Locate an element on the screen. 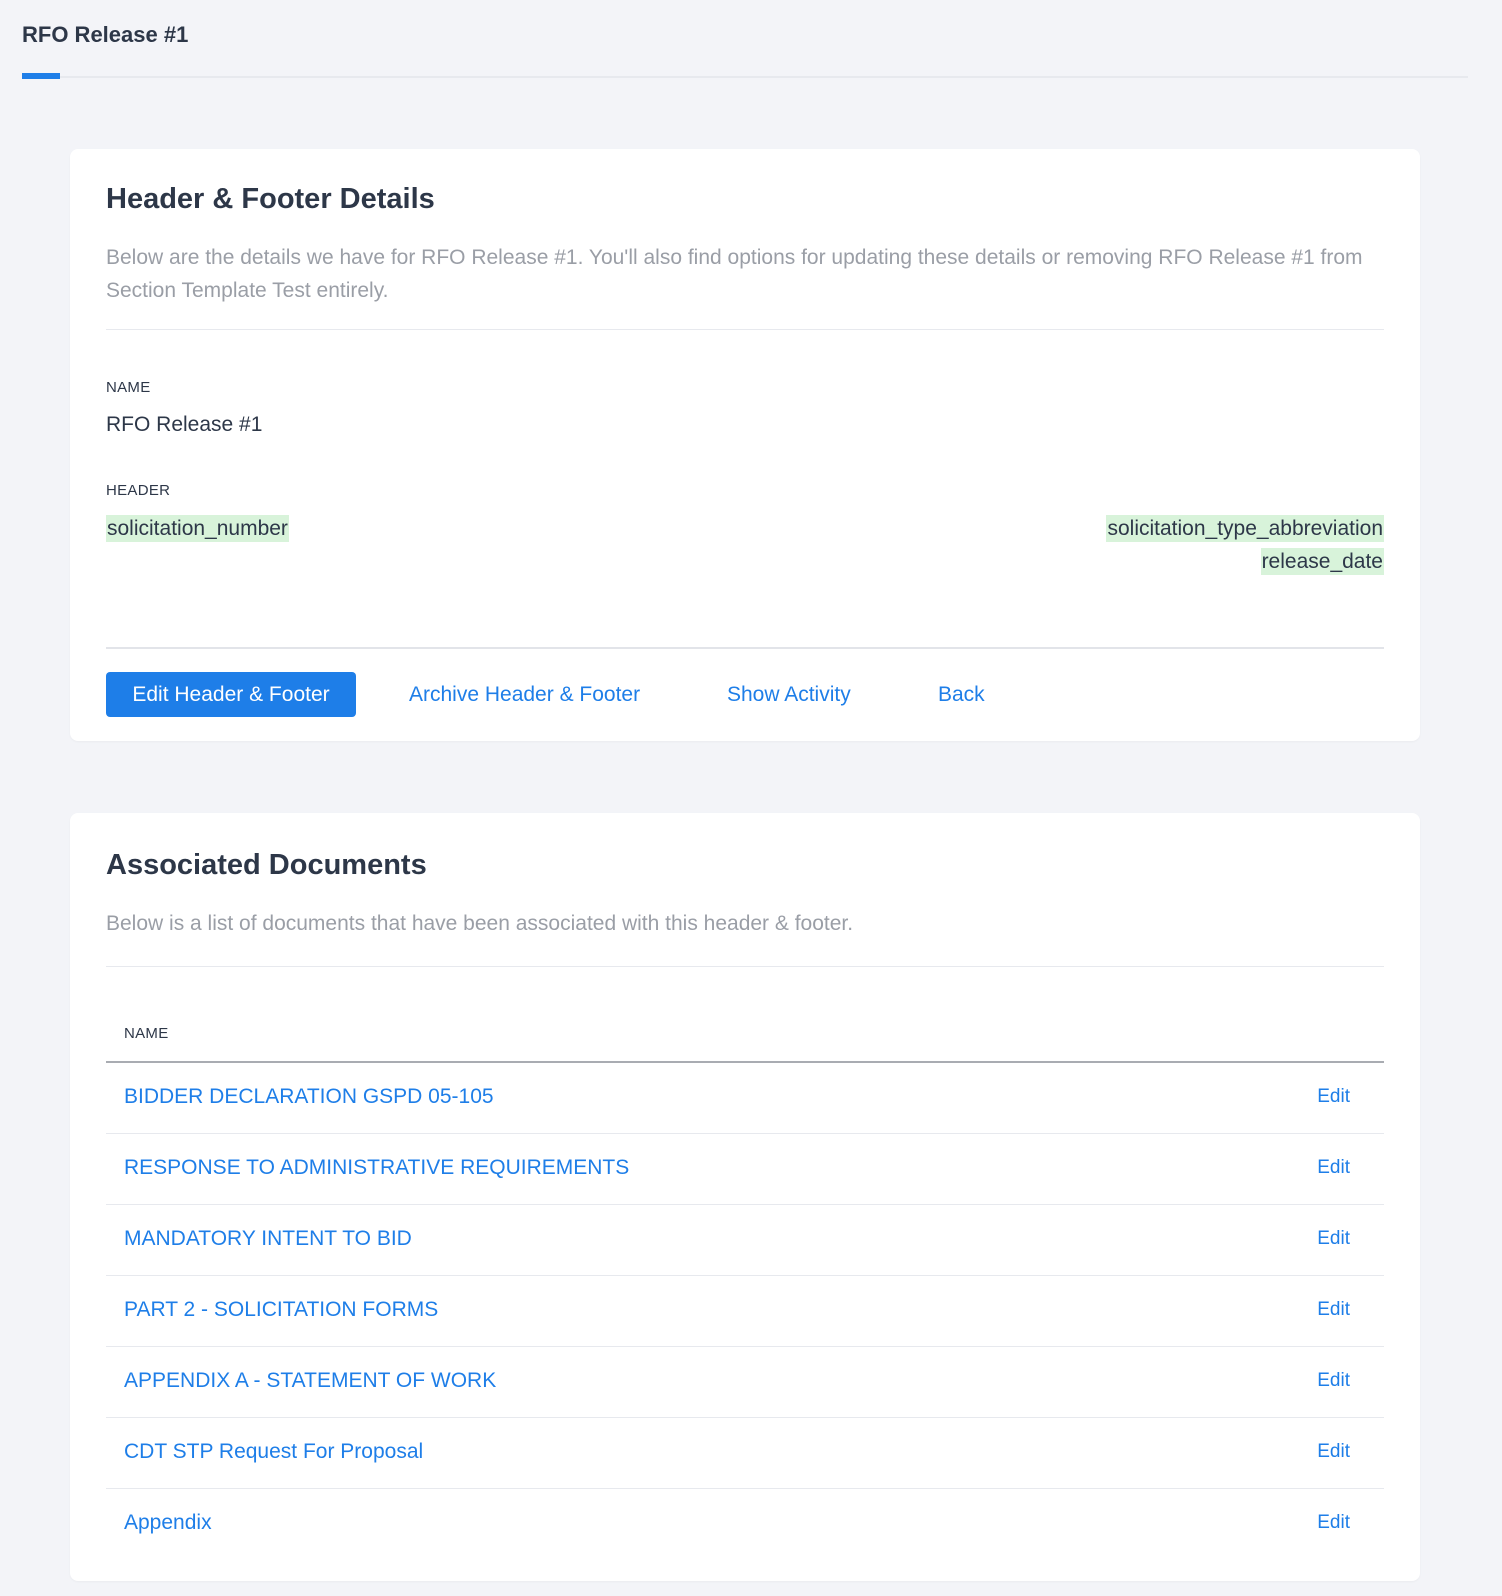 This screenshot has height=1596, width=1502. column-header-name: NAME is located at coordinates (146, 1033).